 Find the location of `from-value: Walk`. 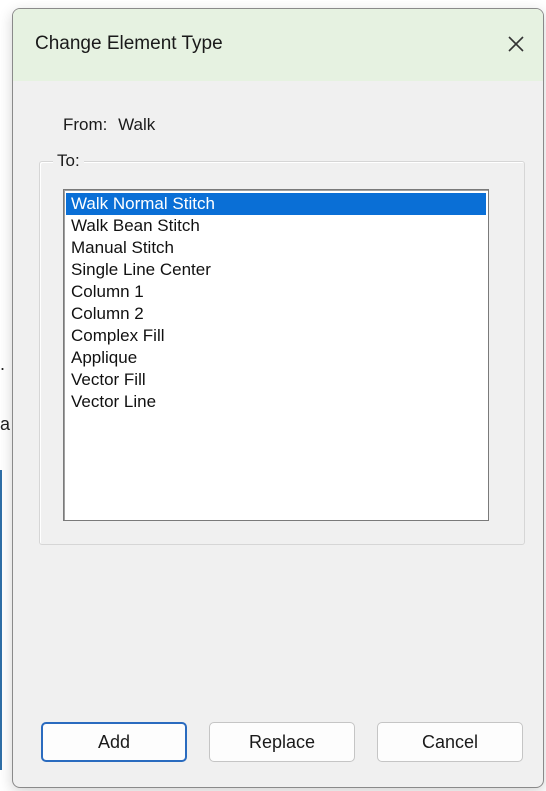

from-value: Walk is located at coordinates (137, 124).